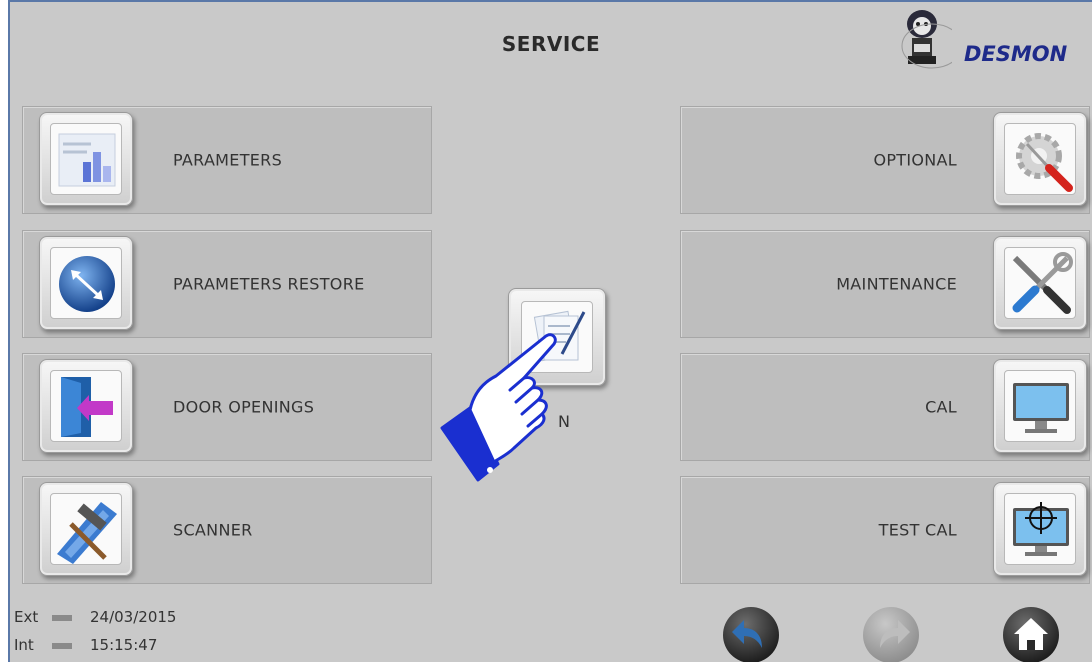 The height and width of the screenshot is (662, 1092). I want to click on scanner-button: SCANNER, so click(227, 530).